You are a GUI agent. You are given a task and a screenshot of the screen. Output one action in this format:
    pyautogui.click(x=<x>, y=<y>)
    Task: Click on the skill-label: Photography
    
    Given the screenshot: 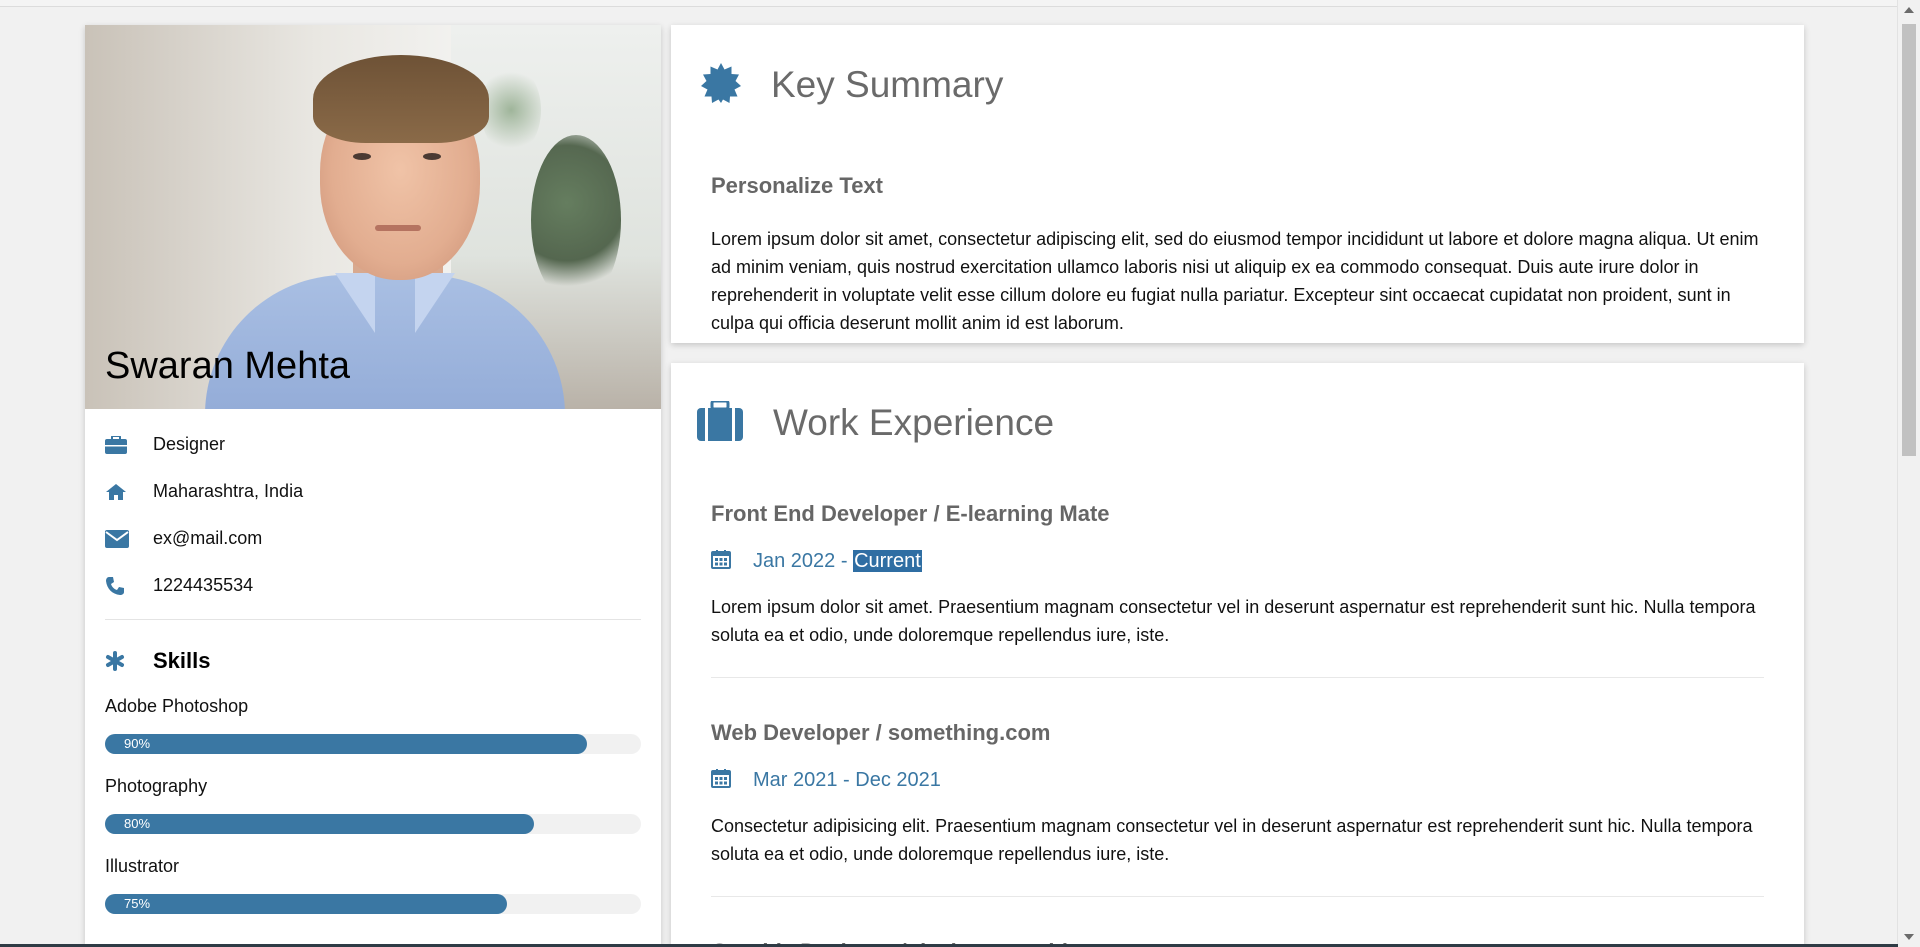 What is the action you would take?
    pyautogui.click(x=156, y=786)
    